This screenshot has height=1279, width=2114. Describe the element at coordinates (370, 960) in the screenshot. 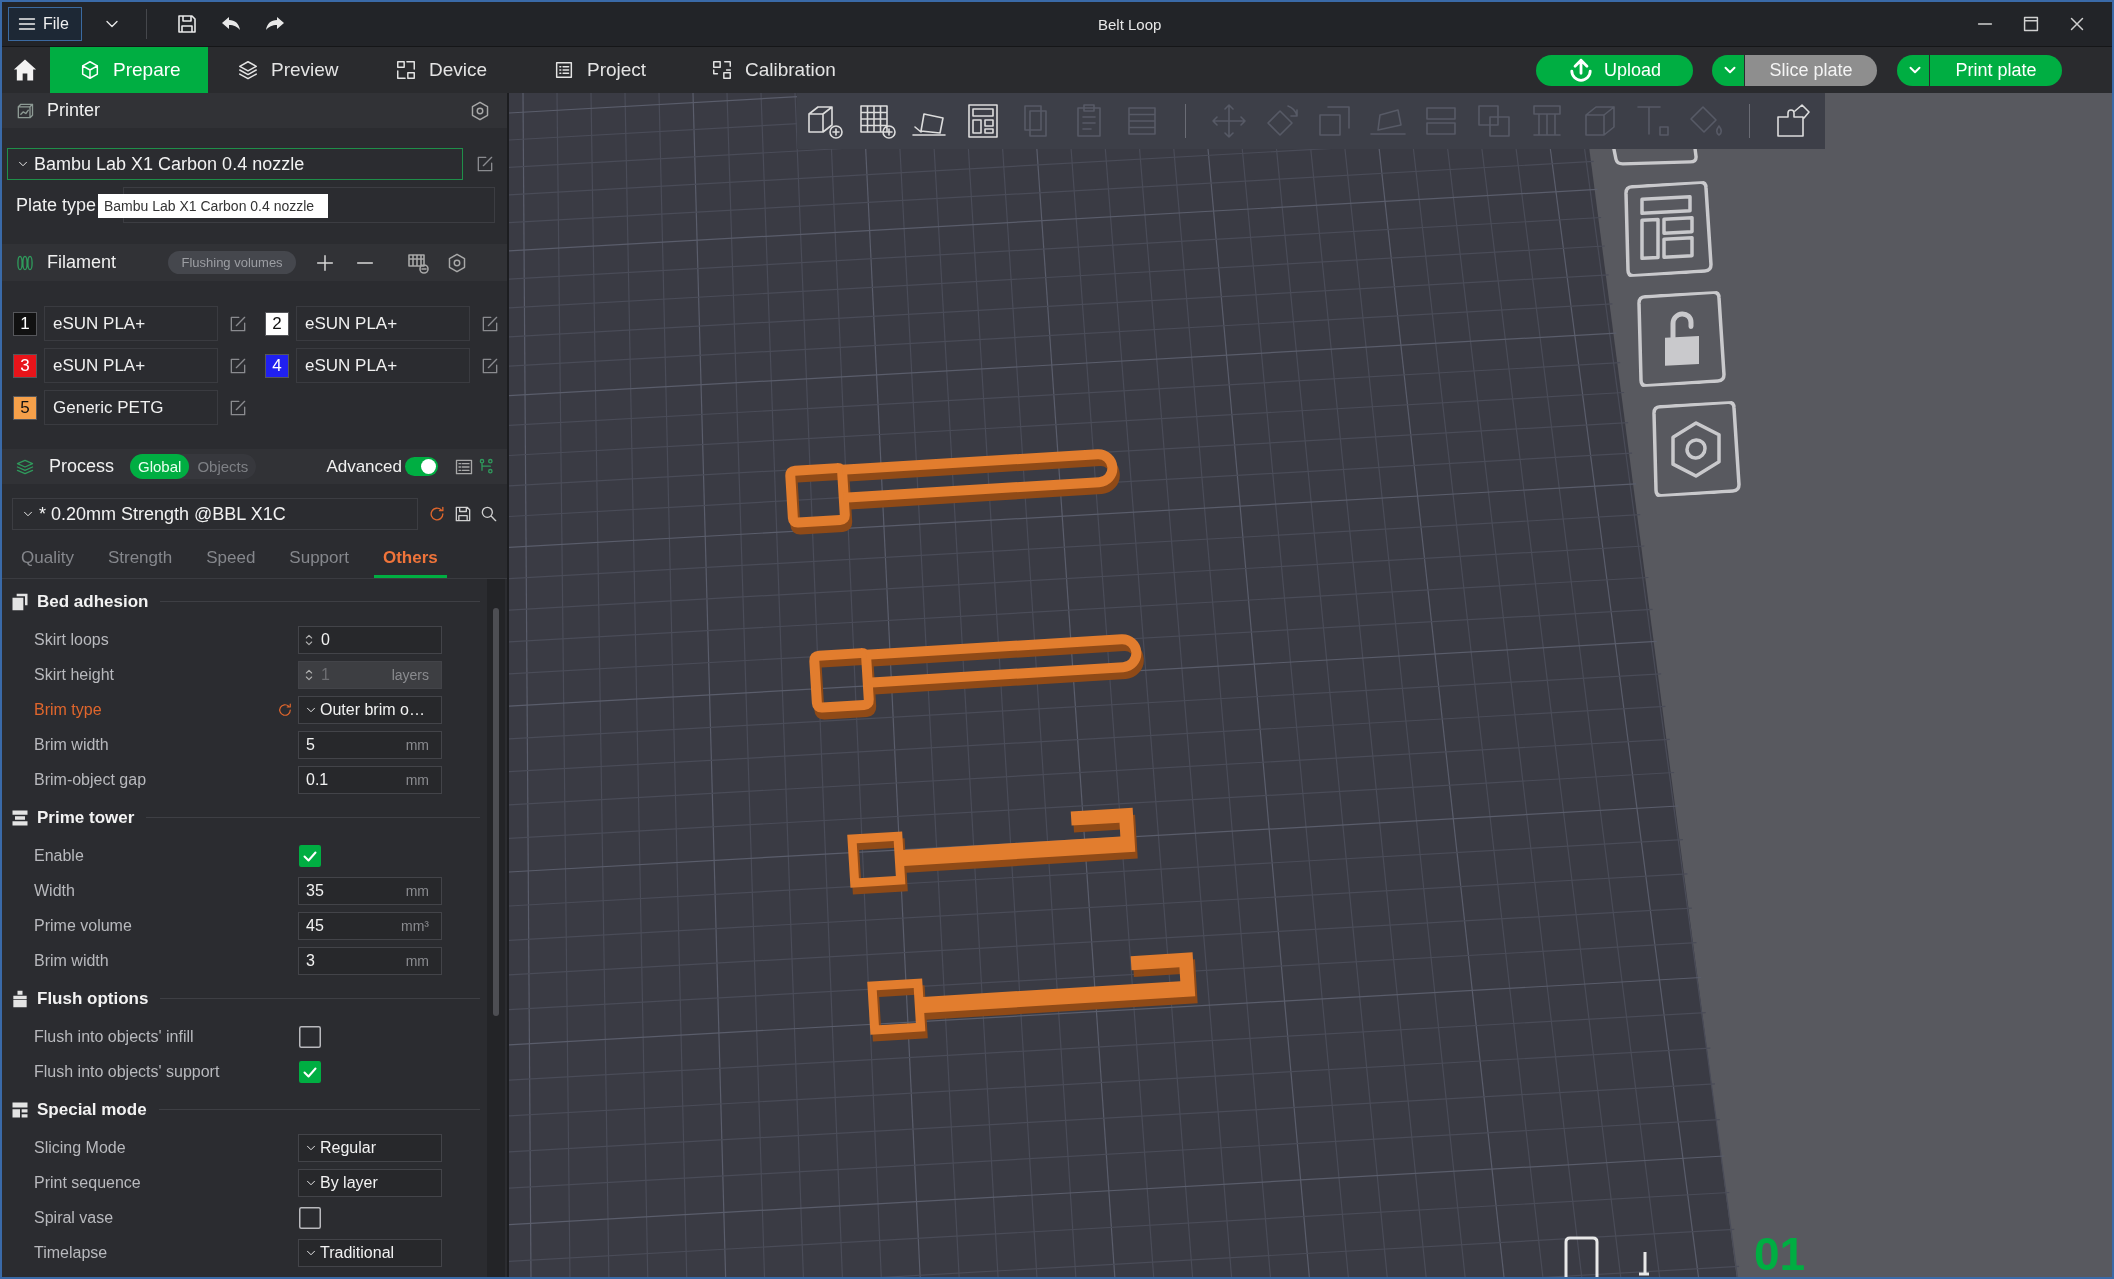

I see `number-field: 3 mm` at that location.